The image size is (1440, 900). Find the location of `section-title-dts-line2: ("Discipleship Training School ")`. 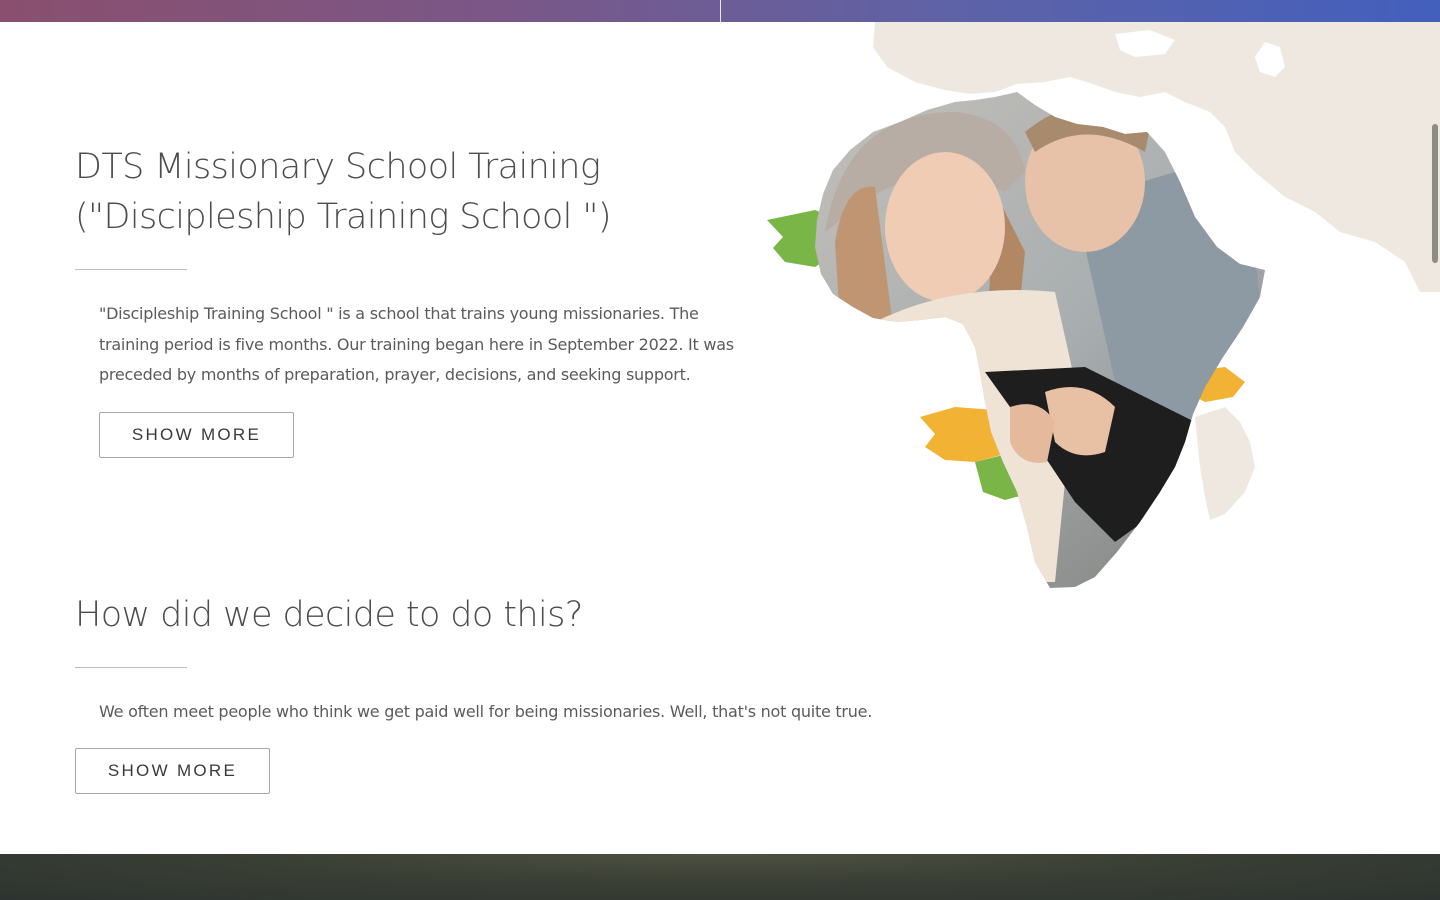

section-title-dts-line2: ("Discipleship Training School ") is located at coordinates (343, 217).